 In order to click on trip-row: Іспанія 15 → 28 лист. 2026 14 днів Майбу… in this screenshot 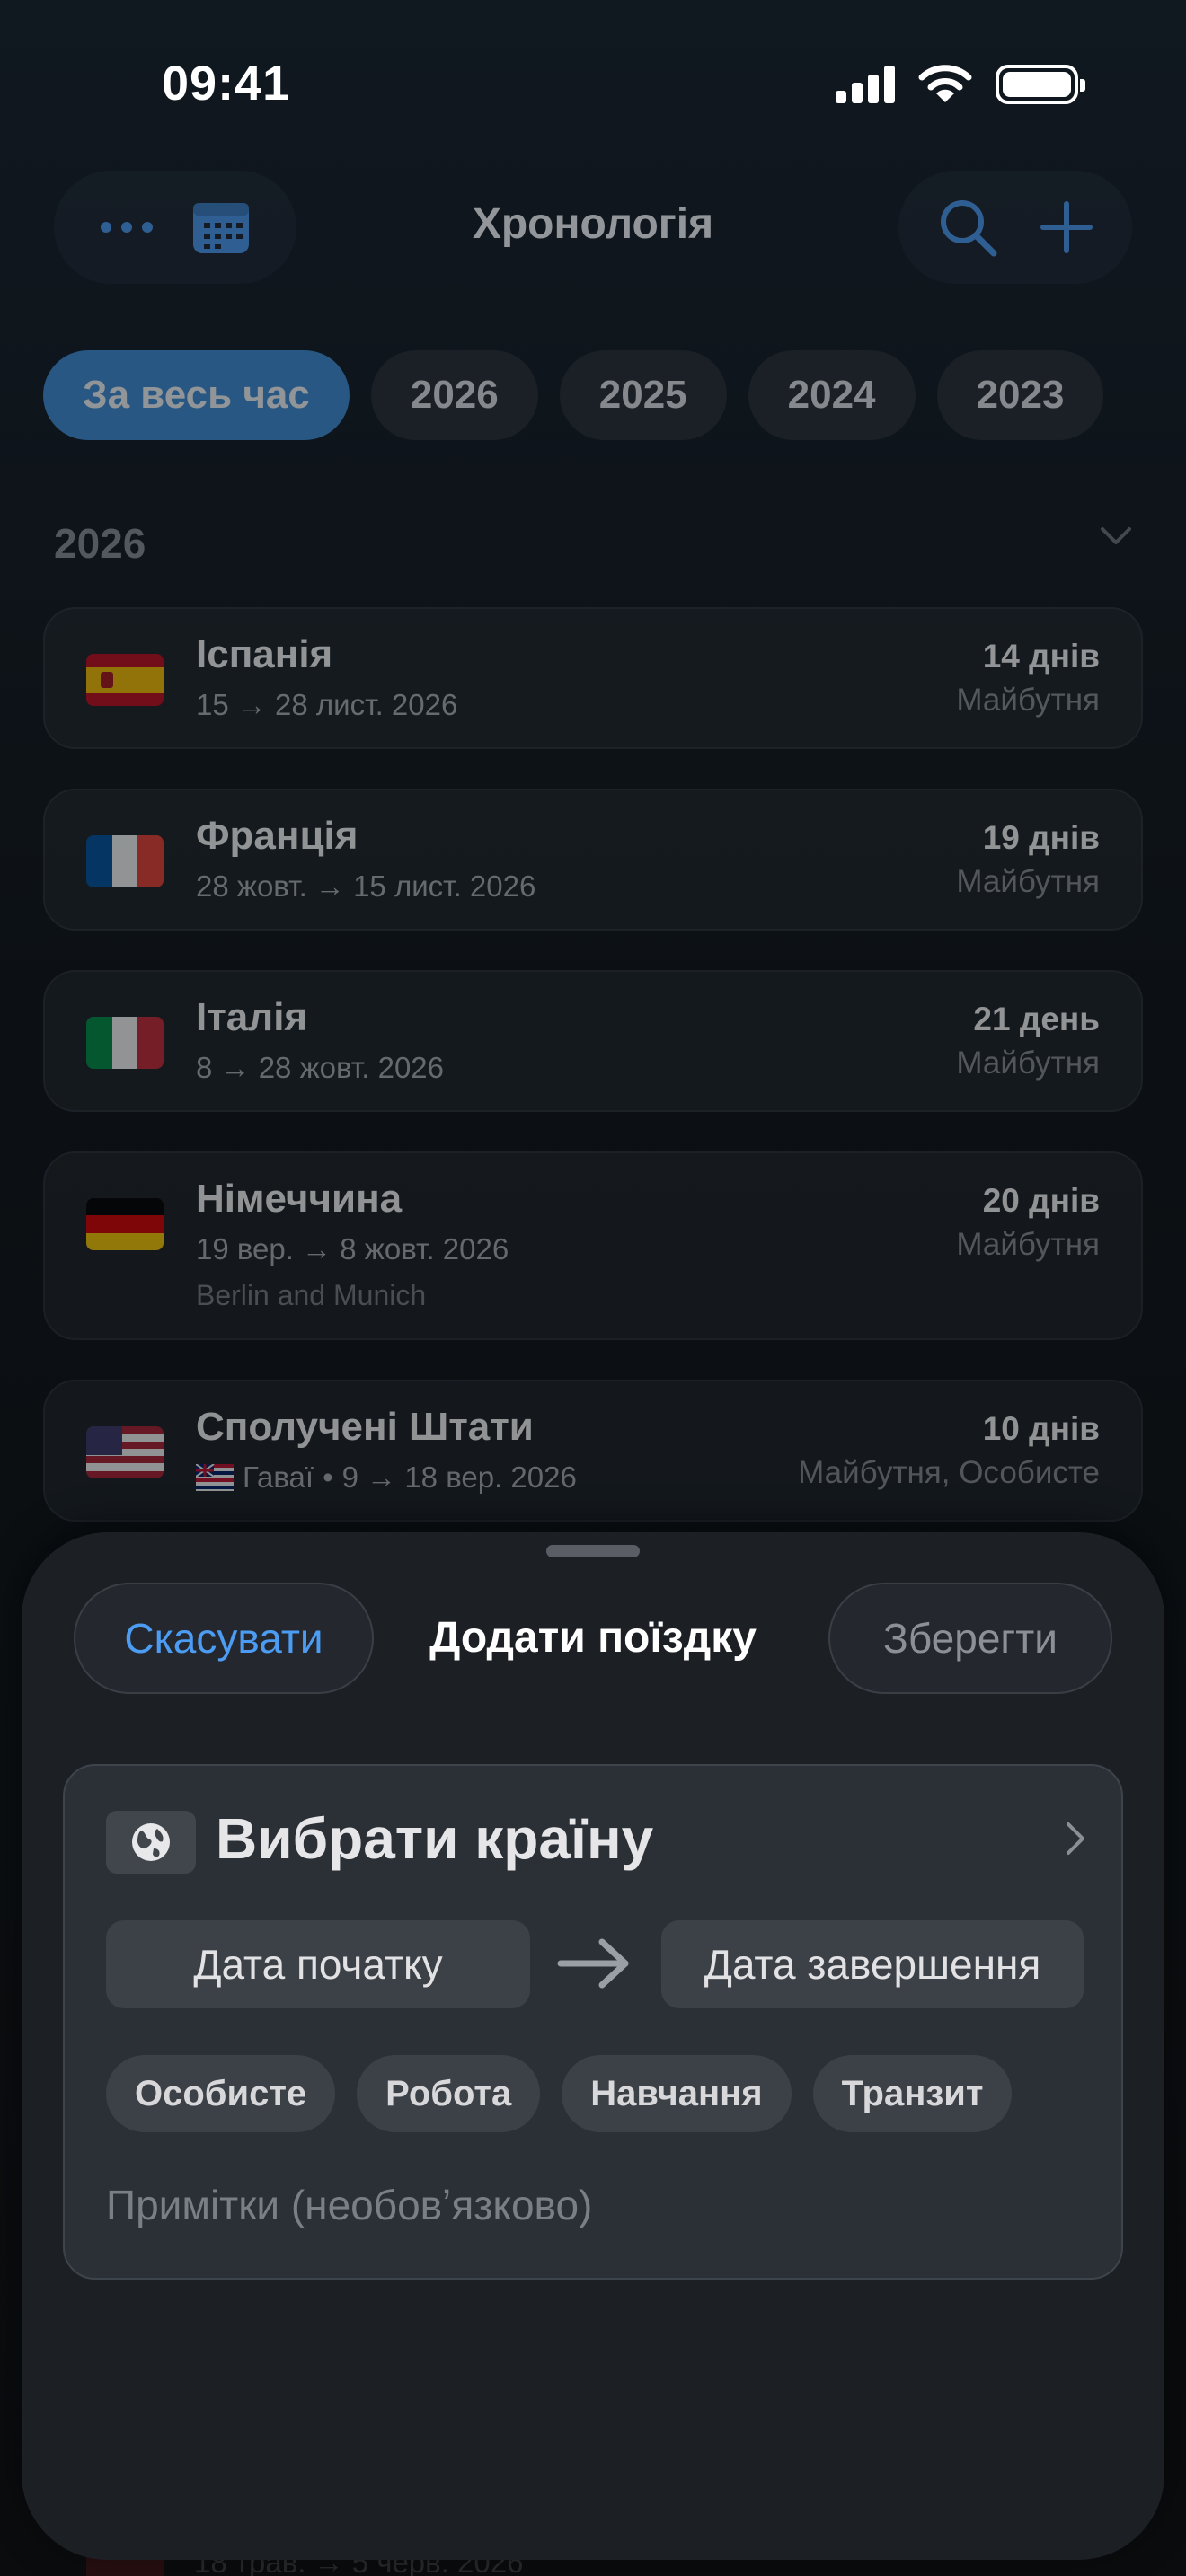, I will do `click(593, 678)`.